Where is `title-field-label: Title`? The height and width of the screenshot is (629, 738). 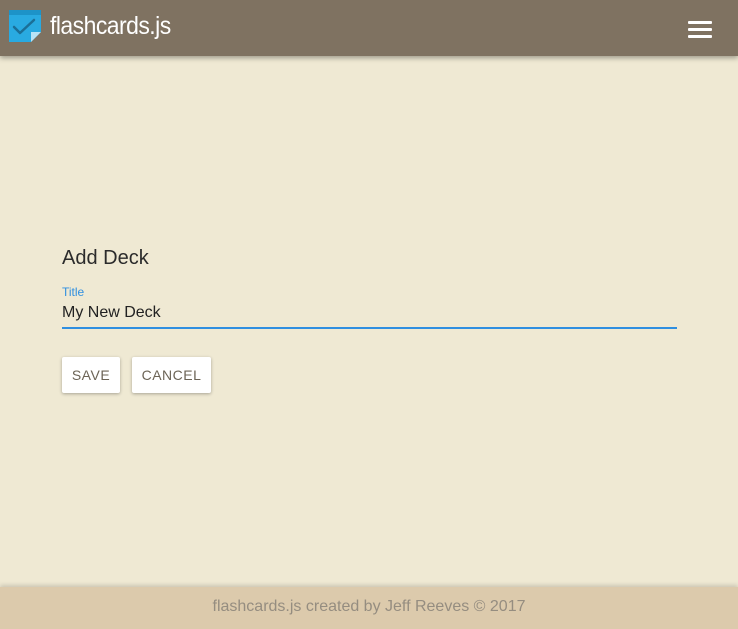 title-field-label: Title is located at coordinates (73, 292).